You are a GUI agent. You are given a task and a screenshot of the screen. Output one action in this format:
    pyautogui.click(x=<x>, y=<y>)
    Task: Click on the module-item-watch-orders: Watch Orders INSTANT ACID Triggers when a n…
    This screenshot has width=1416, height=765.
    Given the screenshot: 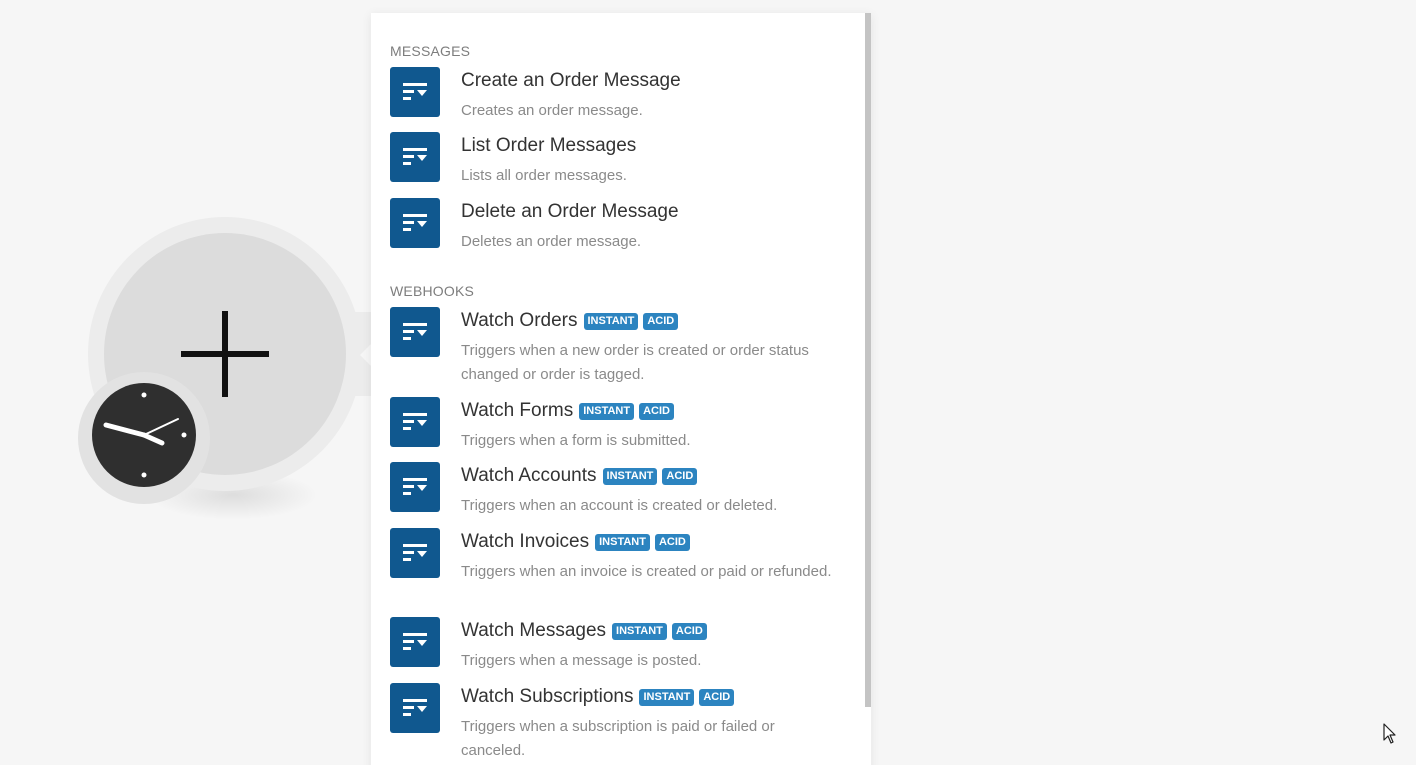 What is the action you would take?
    pyautogui.click(x=618, y=347)
    